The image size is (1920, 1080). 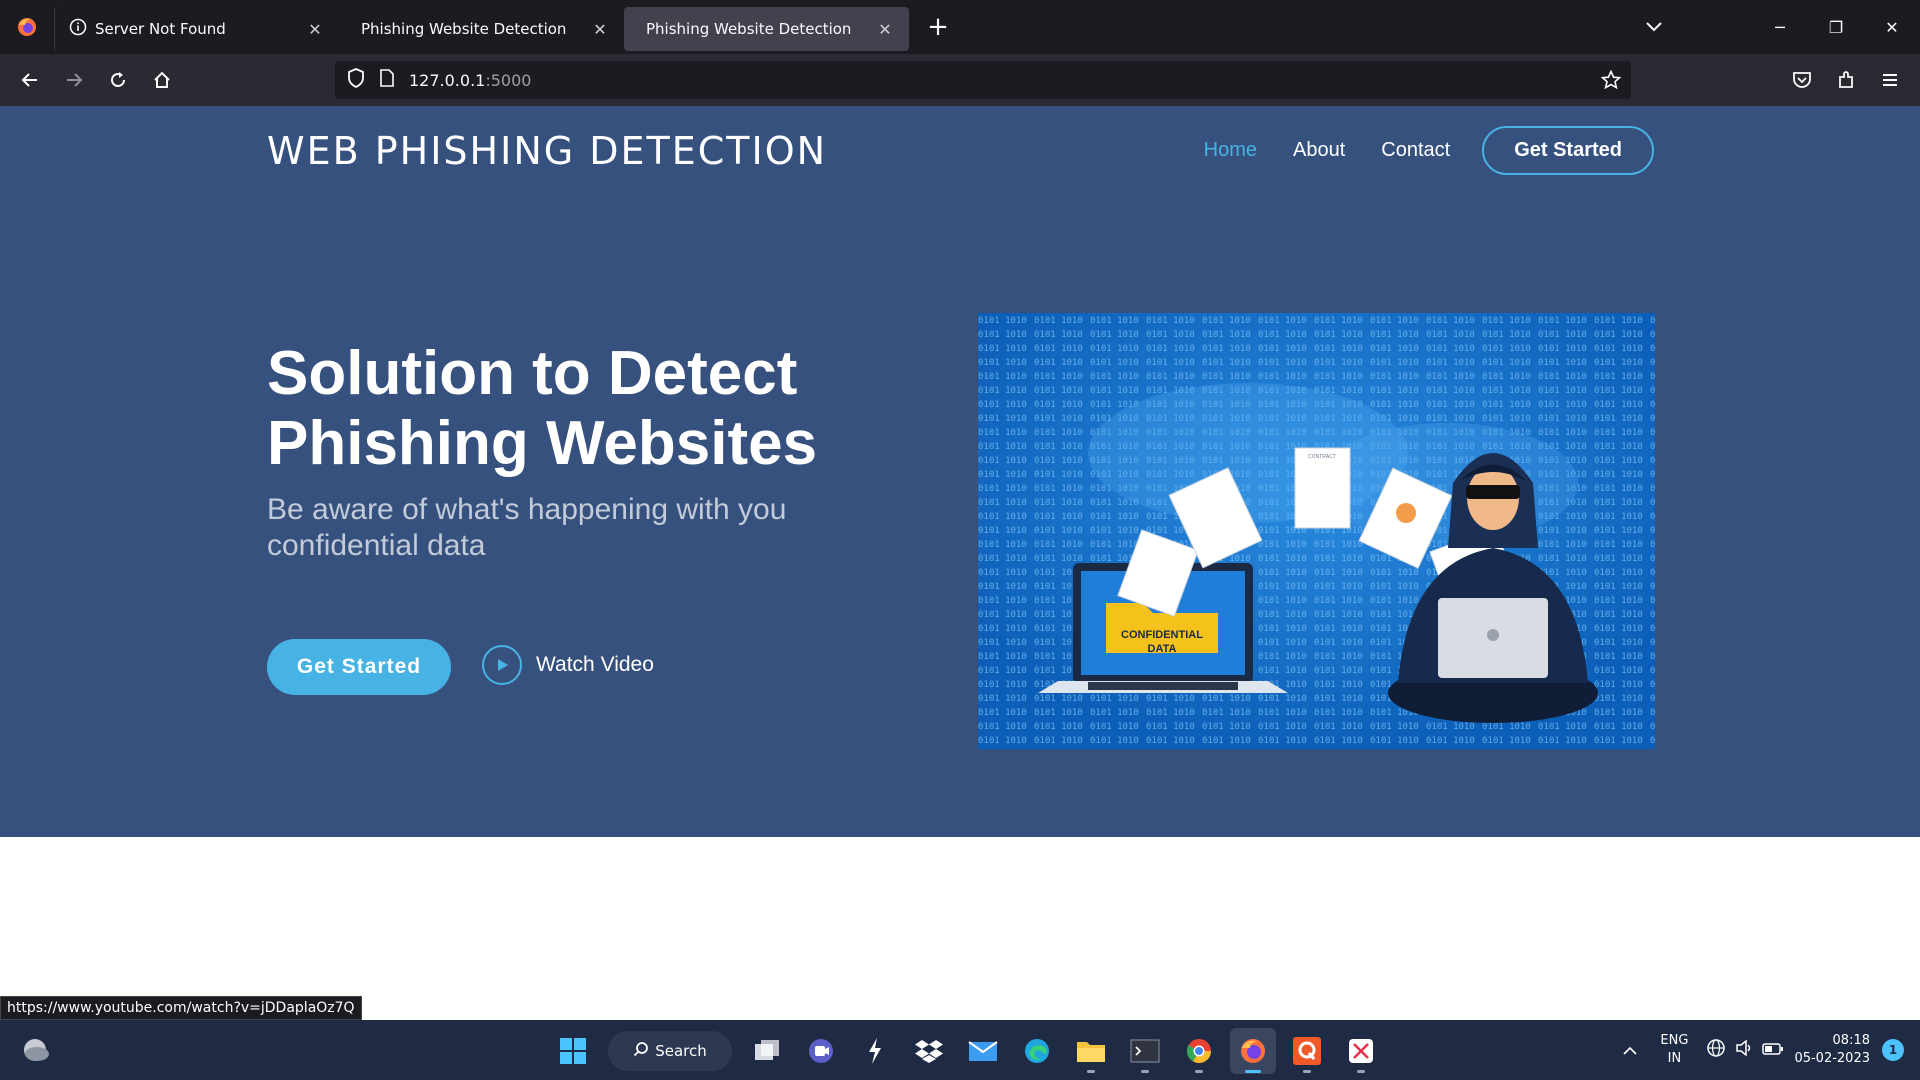 What do you see at coordinates (78, 29) in the screenshot?
I see `info-icon` at bounding box center [78, 29].